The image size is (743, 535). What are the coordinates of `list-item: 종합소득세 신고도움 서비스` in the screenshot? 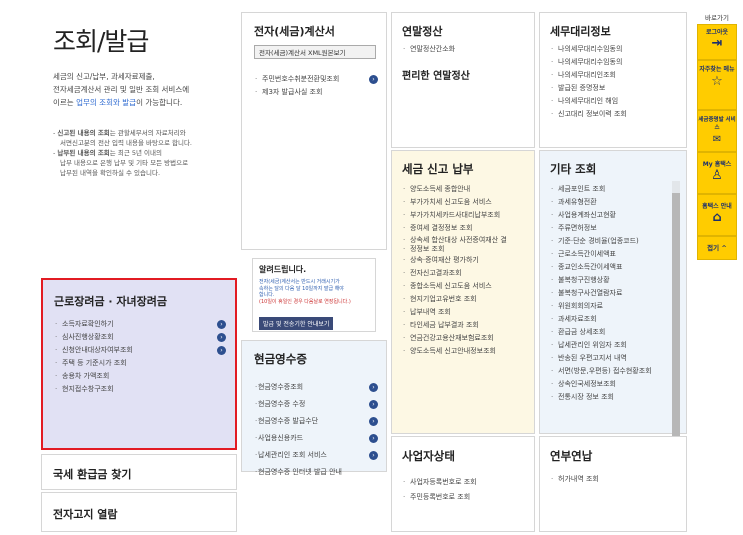 It's located at (467, 286).